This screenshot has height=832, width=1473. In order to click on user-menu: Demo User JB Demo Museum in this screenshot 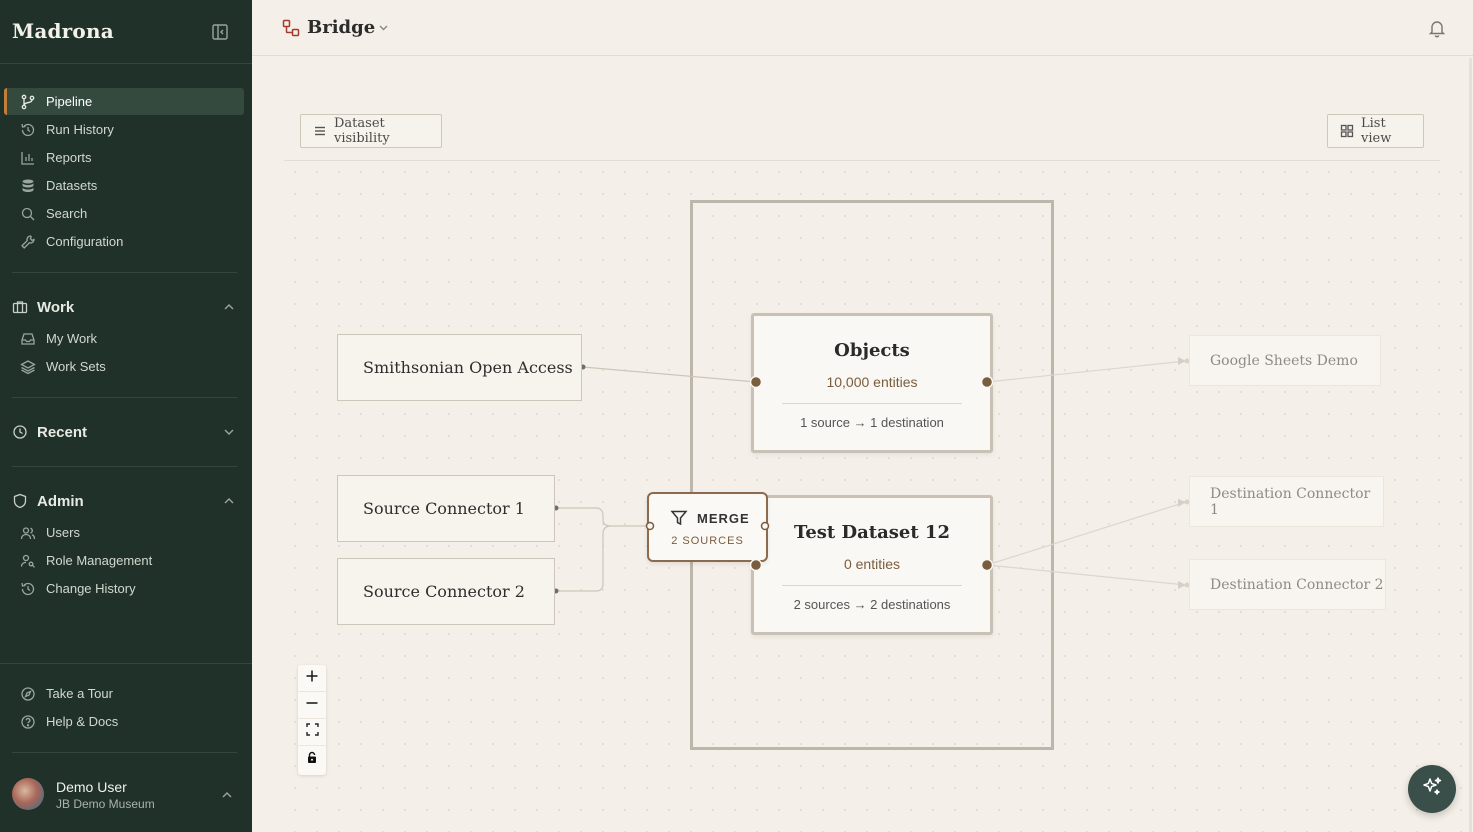, I will do `click(127, 795)`.